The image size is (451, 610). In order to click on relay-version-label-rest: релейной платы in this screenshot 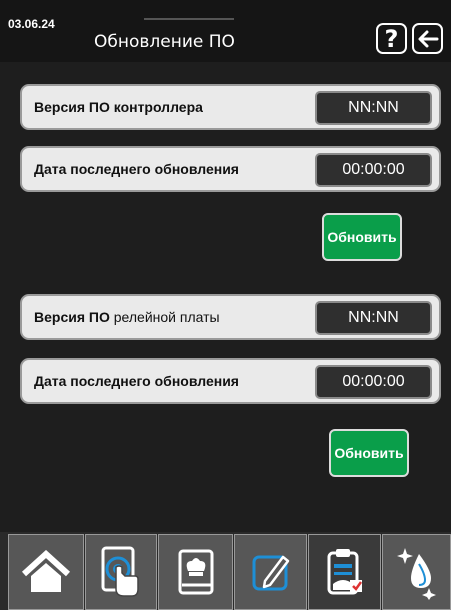, I will do `click(166, 317)`.